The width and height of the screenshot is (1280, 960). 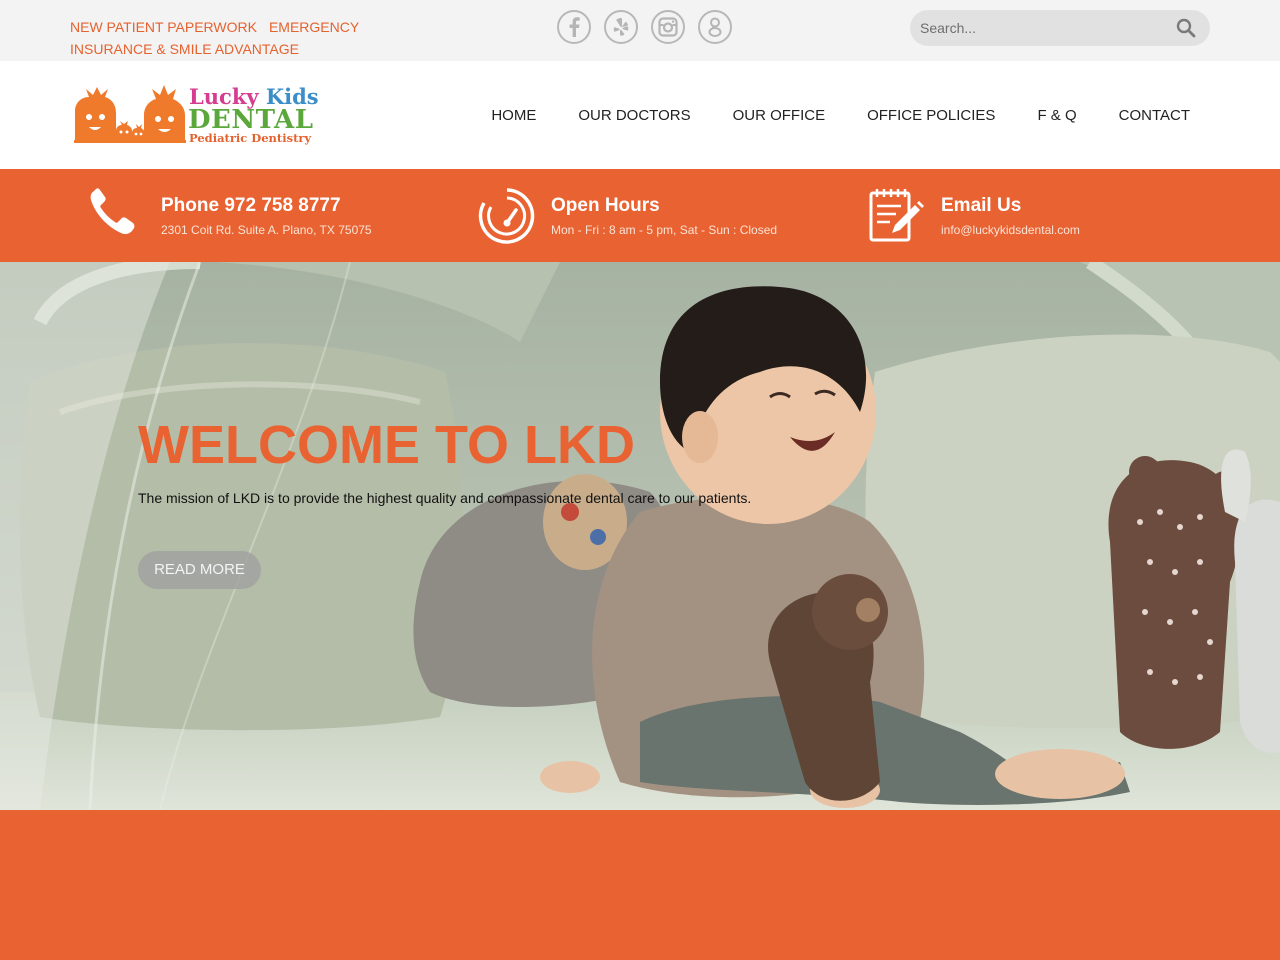 I want to click on search-icon, so click(x=1186, y=28).